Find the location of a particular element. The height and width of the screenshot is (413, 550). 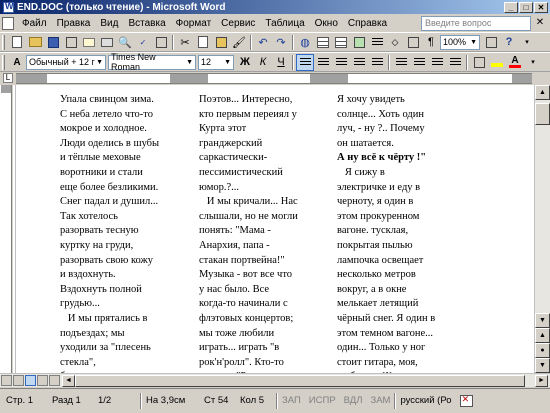

underline-button: Ч is located at coordinates (281, 62).